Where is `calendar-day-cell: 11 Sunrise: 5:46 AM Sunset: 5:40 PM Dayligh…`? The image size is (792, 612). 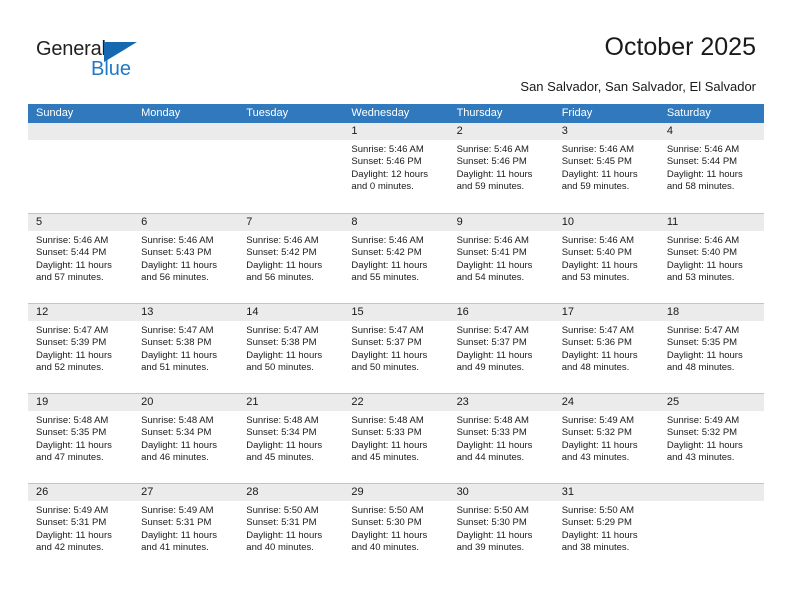
calendar-day-cell: 11 Sunrise: 5:46 AM Sunset: 5:40 PM Dayligh… is located at coordinates (711, 258).